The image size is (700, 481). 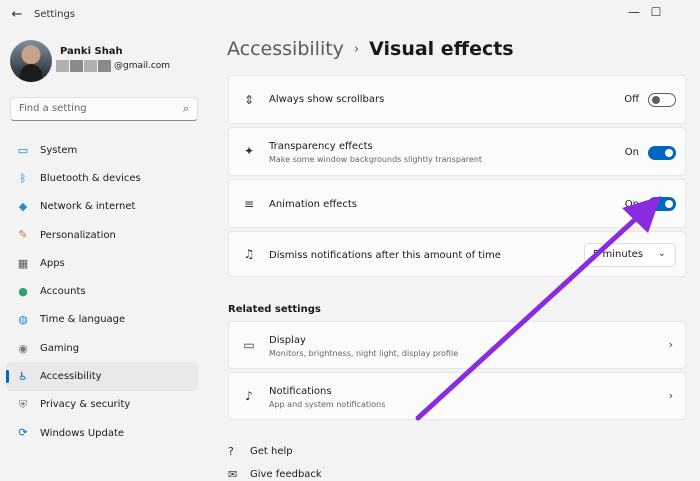 I want to click on maximize-button: ☐, so click(x=656, y=12).